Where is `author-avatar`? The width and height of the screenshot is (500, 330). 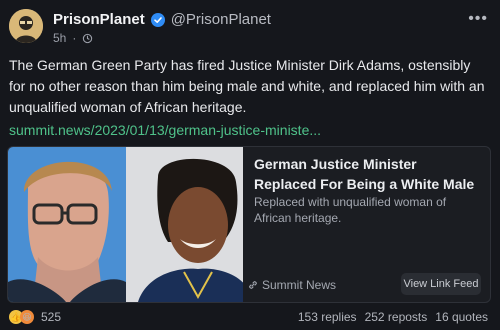 author-avatar is located at coordinates (26, 26).